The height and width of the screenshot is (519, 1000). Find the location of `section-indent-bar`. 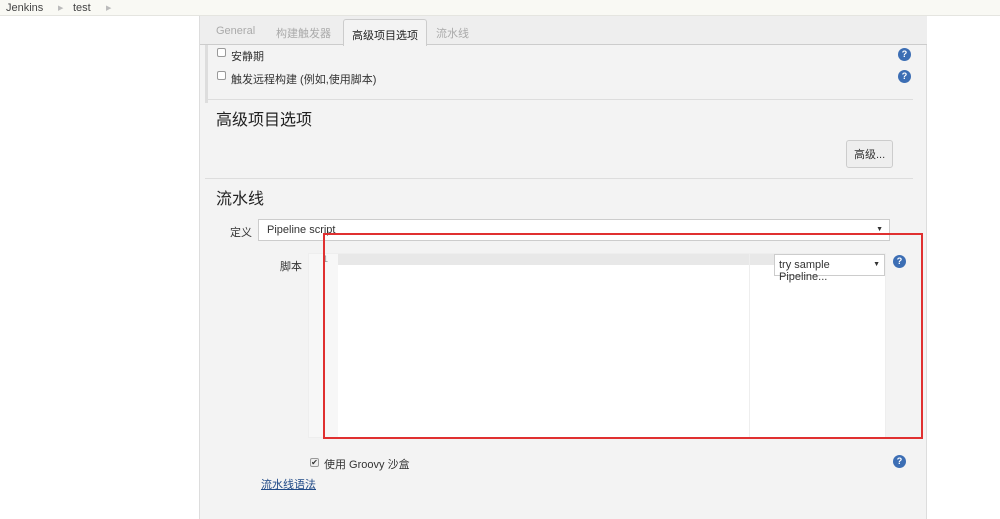

section-indent-bar is located at coordinates (206, 74).